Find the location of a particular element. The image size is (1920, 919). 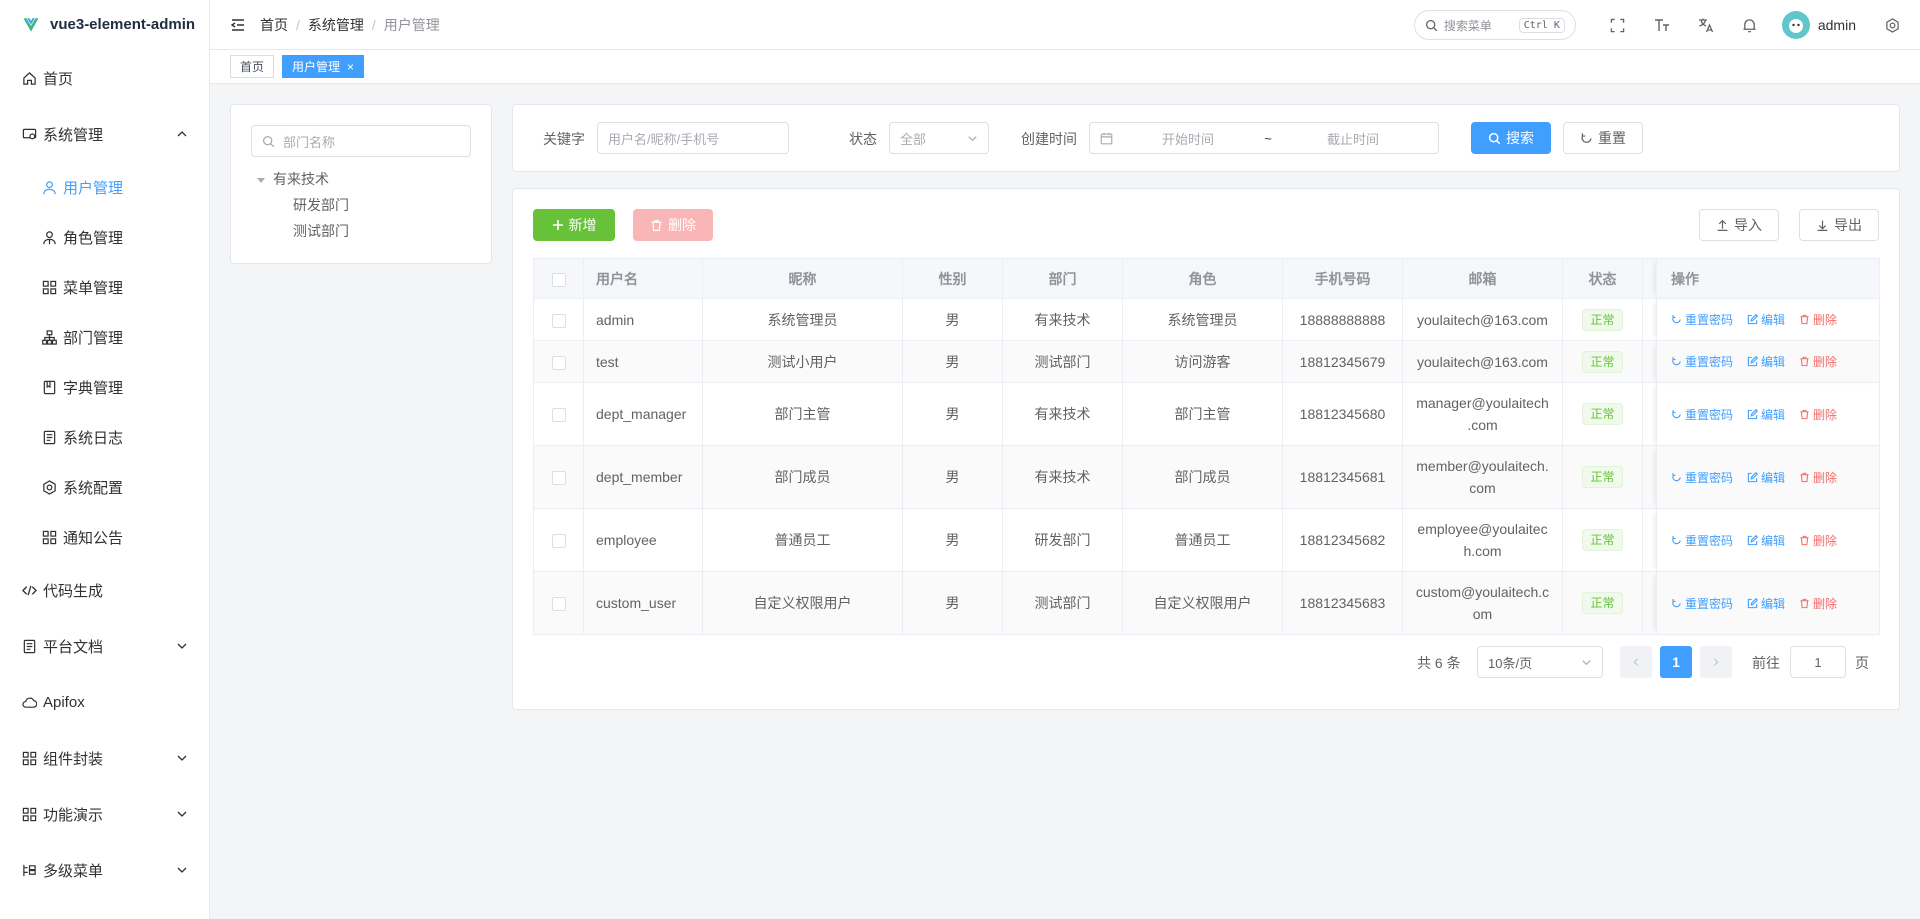

menu-fold-icon is located at coordinates (238, 25).